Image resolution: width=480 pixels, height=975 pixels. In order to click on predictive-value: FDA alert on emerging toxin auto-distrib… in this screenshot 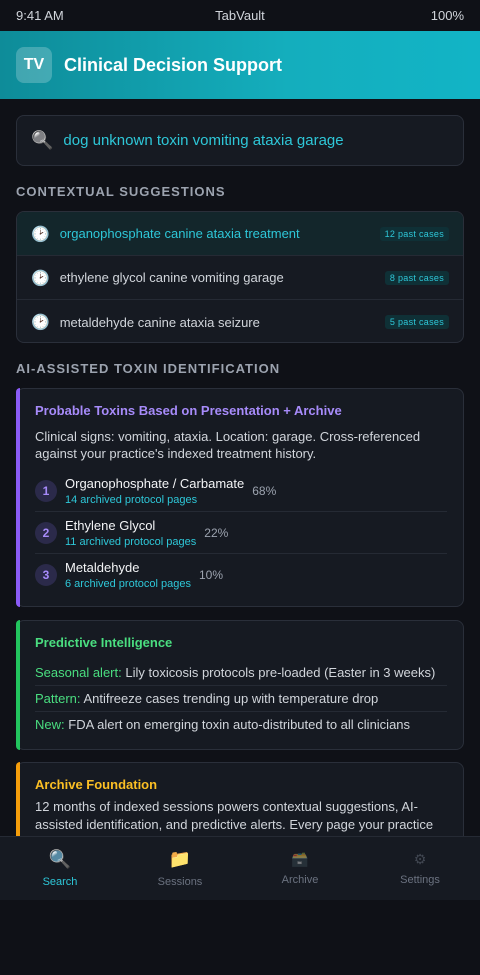, I will do `click(239, 724)`.